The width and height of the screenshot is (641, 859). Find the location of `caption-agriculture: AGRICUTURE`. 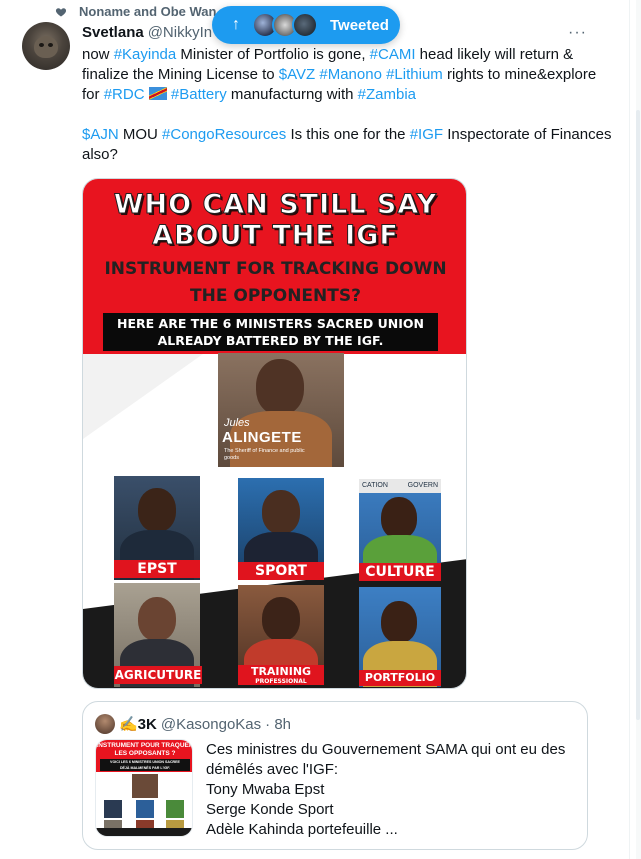

caption-agriculture: AGRICUTURE is located at coordinates (158, 675).